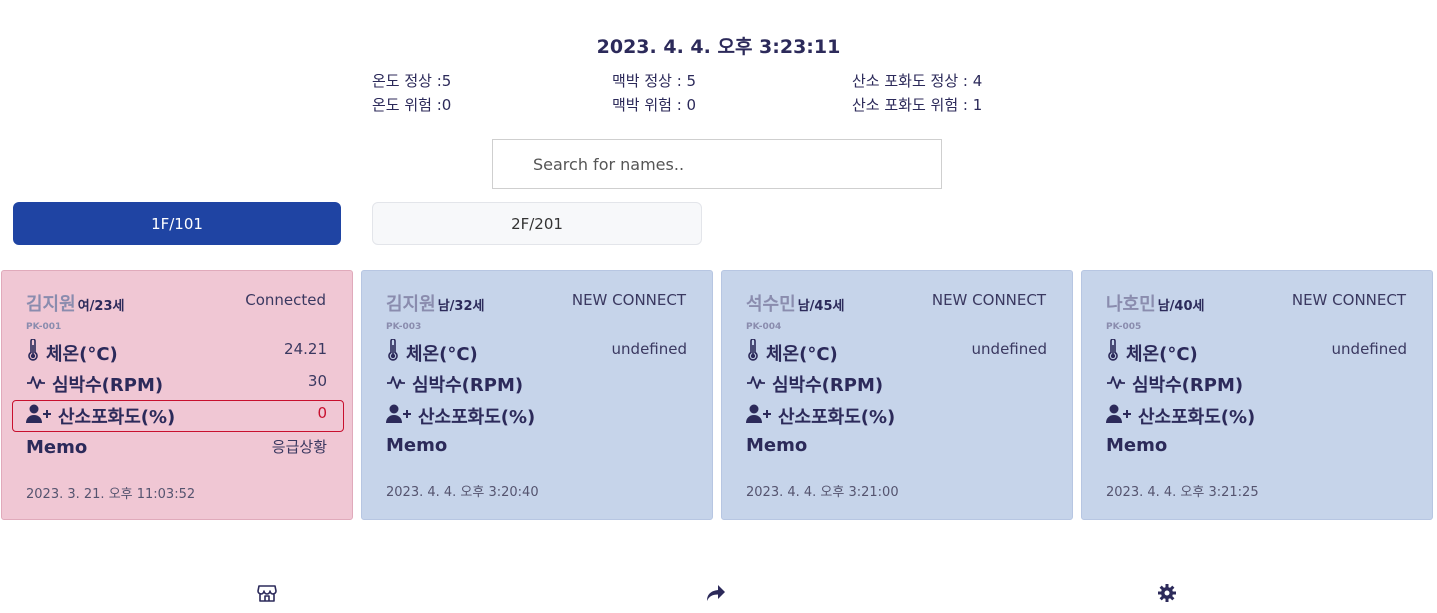 The width and height of the screenshot is (1437, 613). Describe the element at coordinates (718, 47) in the screenshot. I see `current-datetime: 2023. 4. 4. 오후 3:23:11` at that location.